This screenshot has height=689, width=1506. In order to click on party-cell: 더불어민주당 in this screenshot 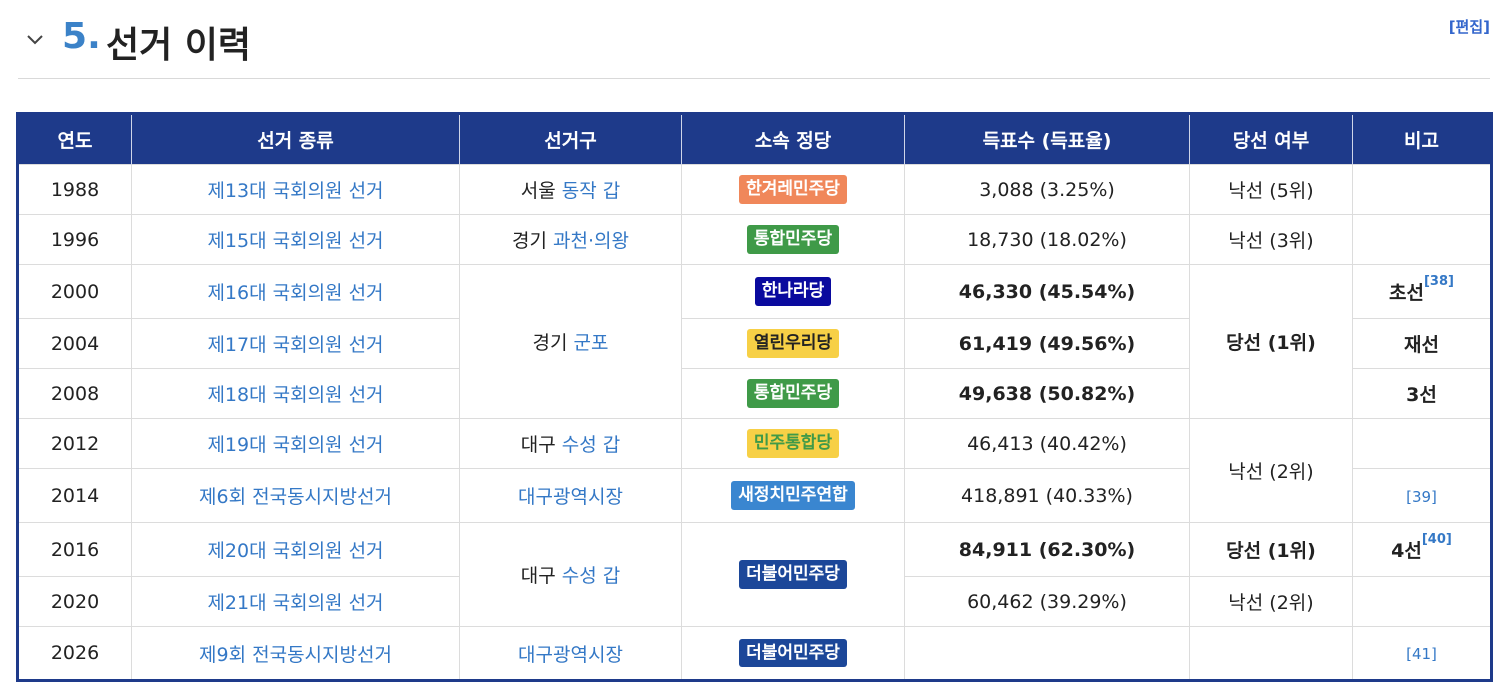, I will do `click(793, 574)`.